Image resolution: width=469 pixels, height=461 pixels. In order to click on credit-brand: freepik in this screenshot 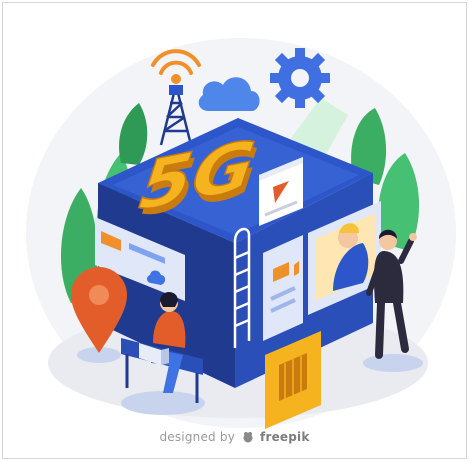, I will do `click(285, 437)`.